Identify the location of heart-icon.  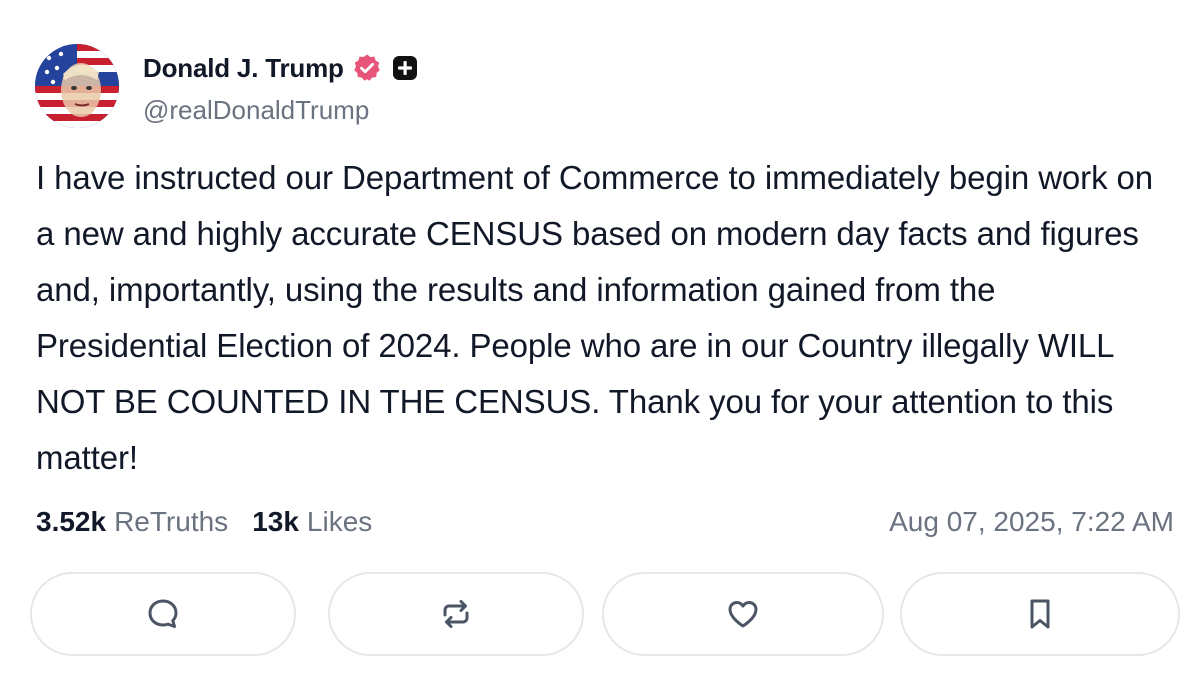
(743, 614).